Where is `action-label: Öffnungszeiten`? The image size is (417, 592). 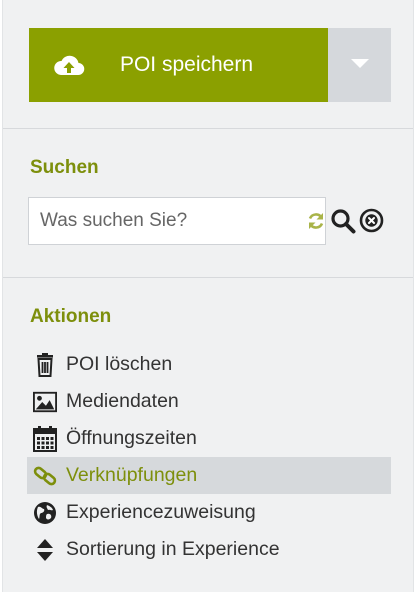
action-label: Öffnungszeiten is located at coordinates (131, 438).